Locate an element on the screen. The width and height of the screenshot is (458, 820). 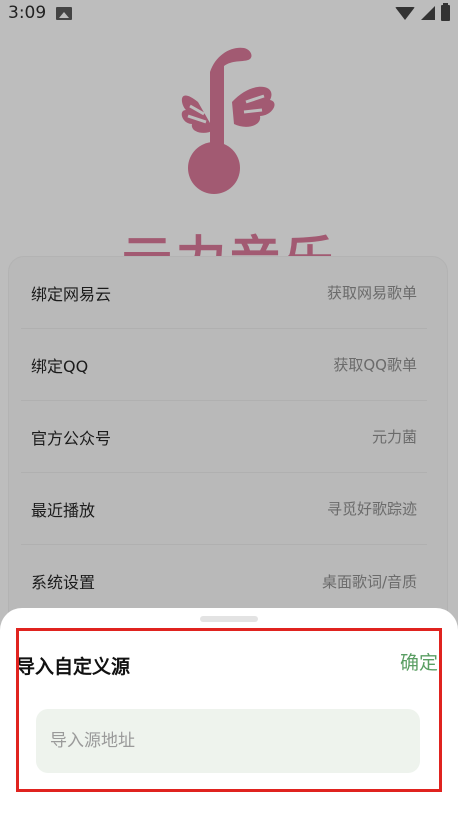
menu-item-label: 绑定QQ is located at coordinates (60, 366).